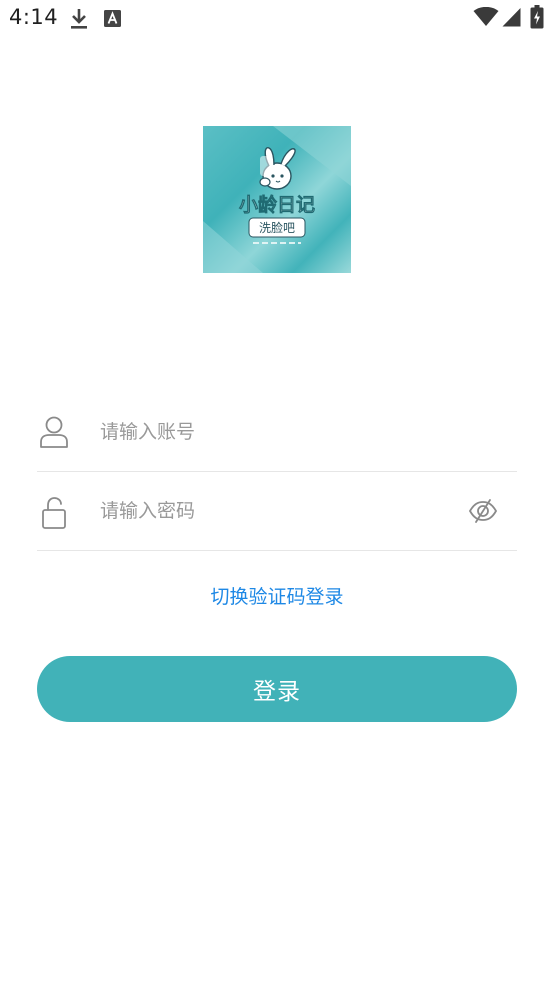  I want to click on password-field-row, so click(277, 511).